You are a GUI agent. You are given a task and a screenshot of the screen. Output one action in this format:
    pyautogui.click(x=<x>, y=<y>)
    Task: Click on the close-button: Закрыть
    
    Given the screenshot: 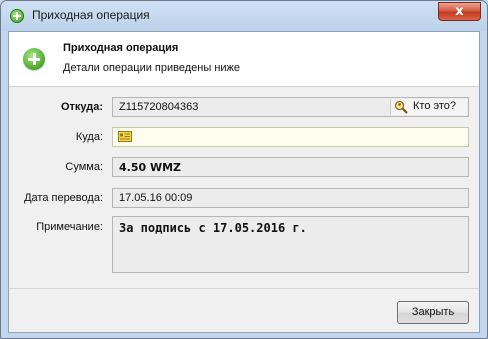 What is the action you would take?
    pyautogui.click(x=433, y=312)
    